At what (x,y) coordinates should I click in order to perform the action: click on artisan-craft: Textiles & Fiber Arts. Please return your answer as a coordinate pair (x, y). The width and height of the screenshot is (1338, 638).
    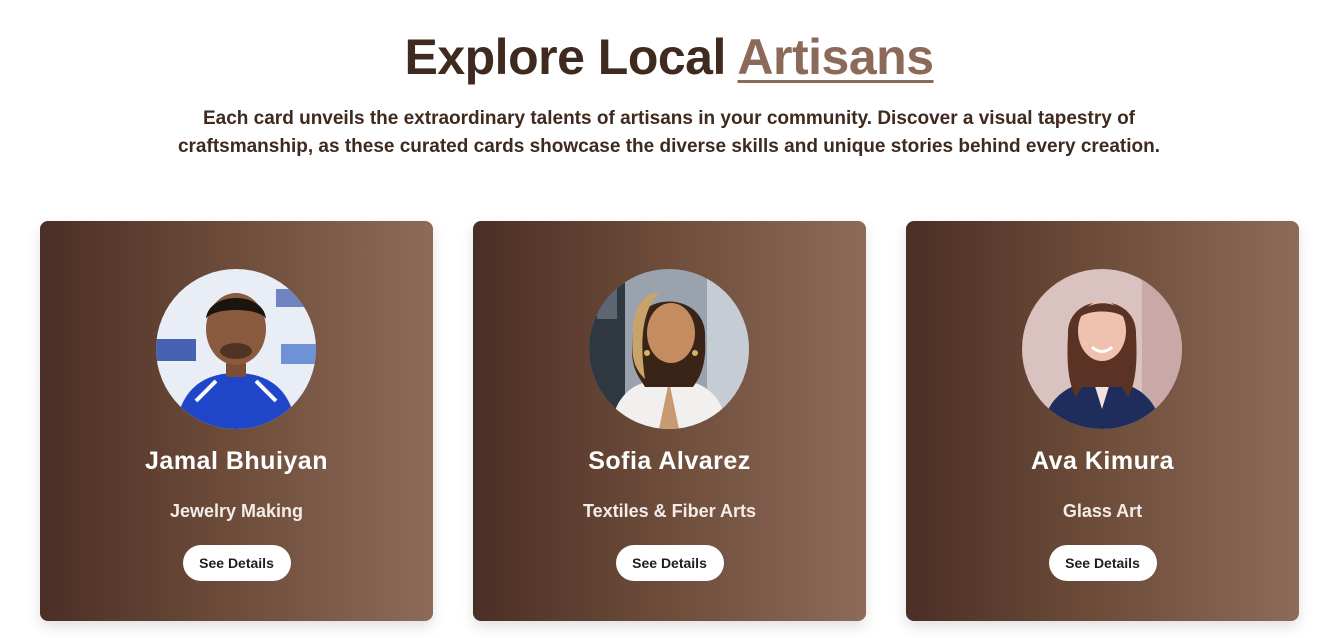
    Looking at the image, I should click on (669, 511).